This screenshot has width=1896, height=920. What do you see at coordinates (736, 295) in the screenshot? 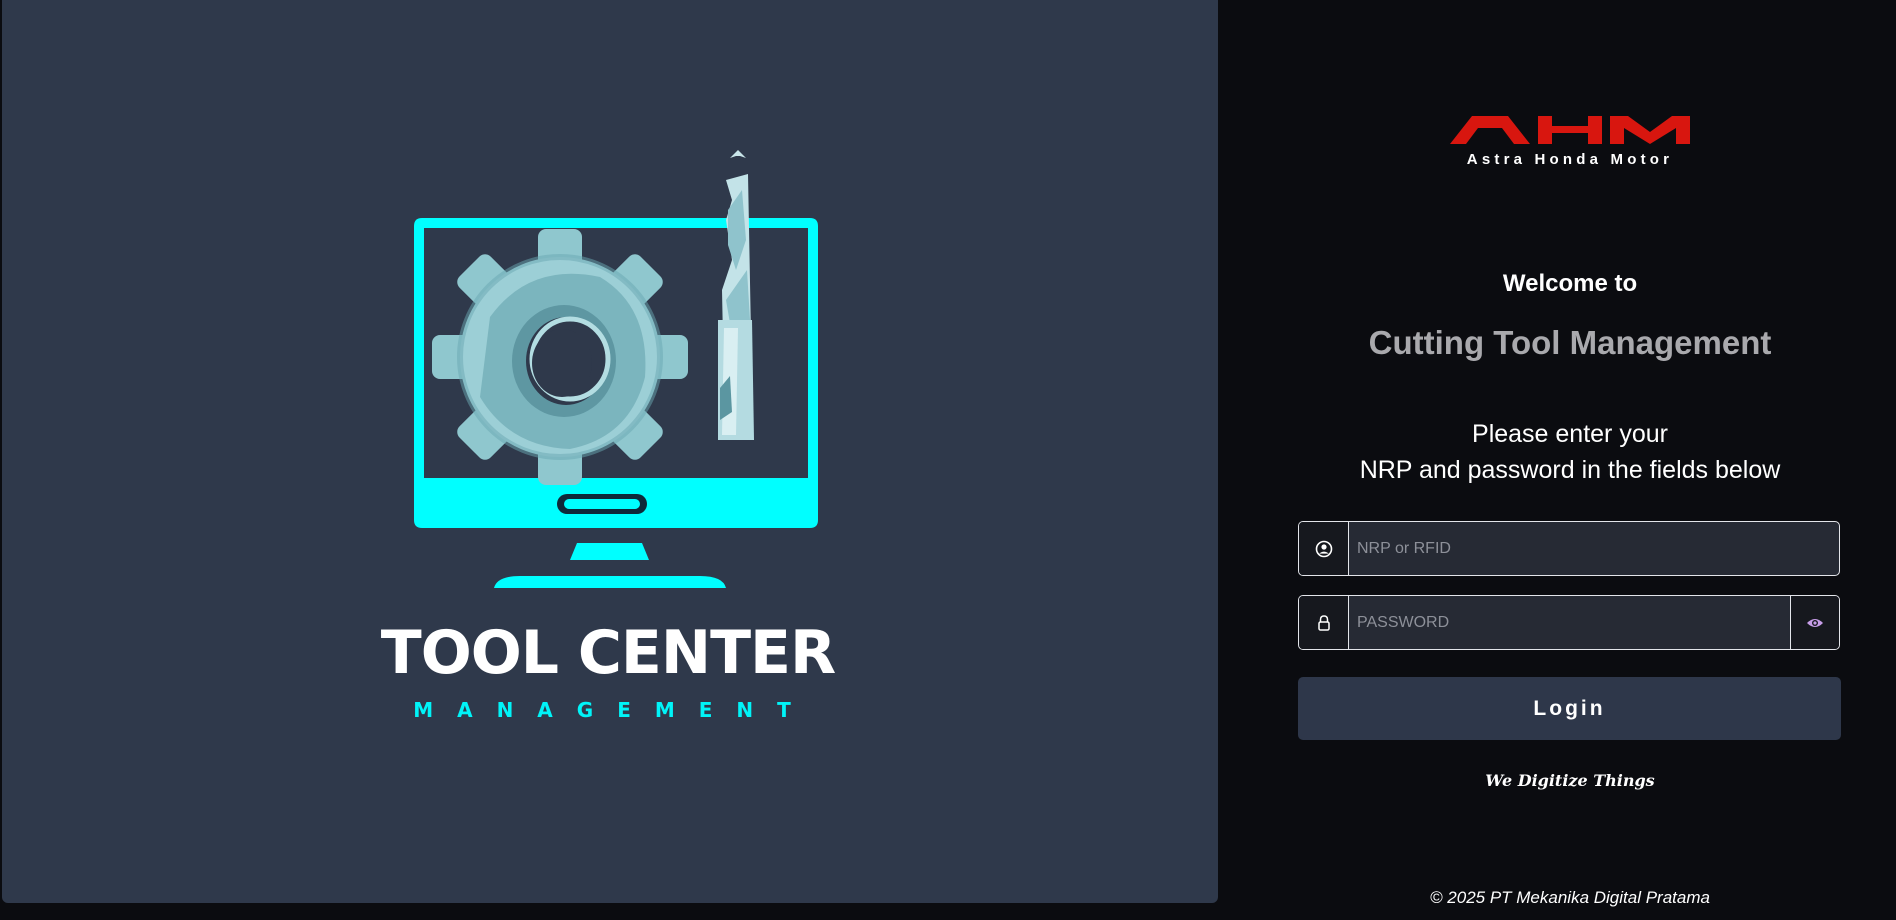
I see `drill-bit-icon` at bounding box center [736, 295].